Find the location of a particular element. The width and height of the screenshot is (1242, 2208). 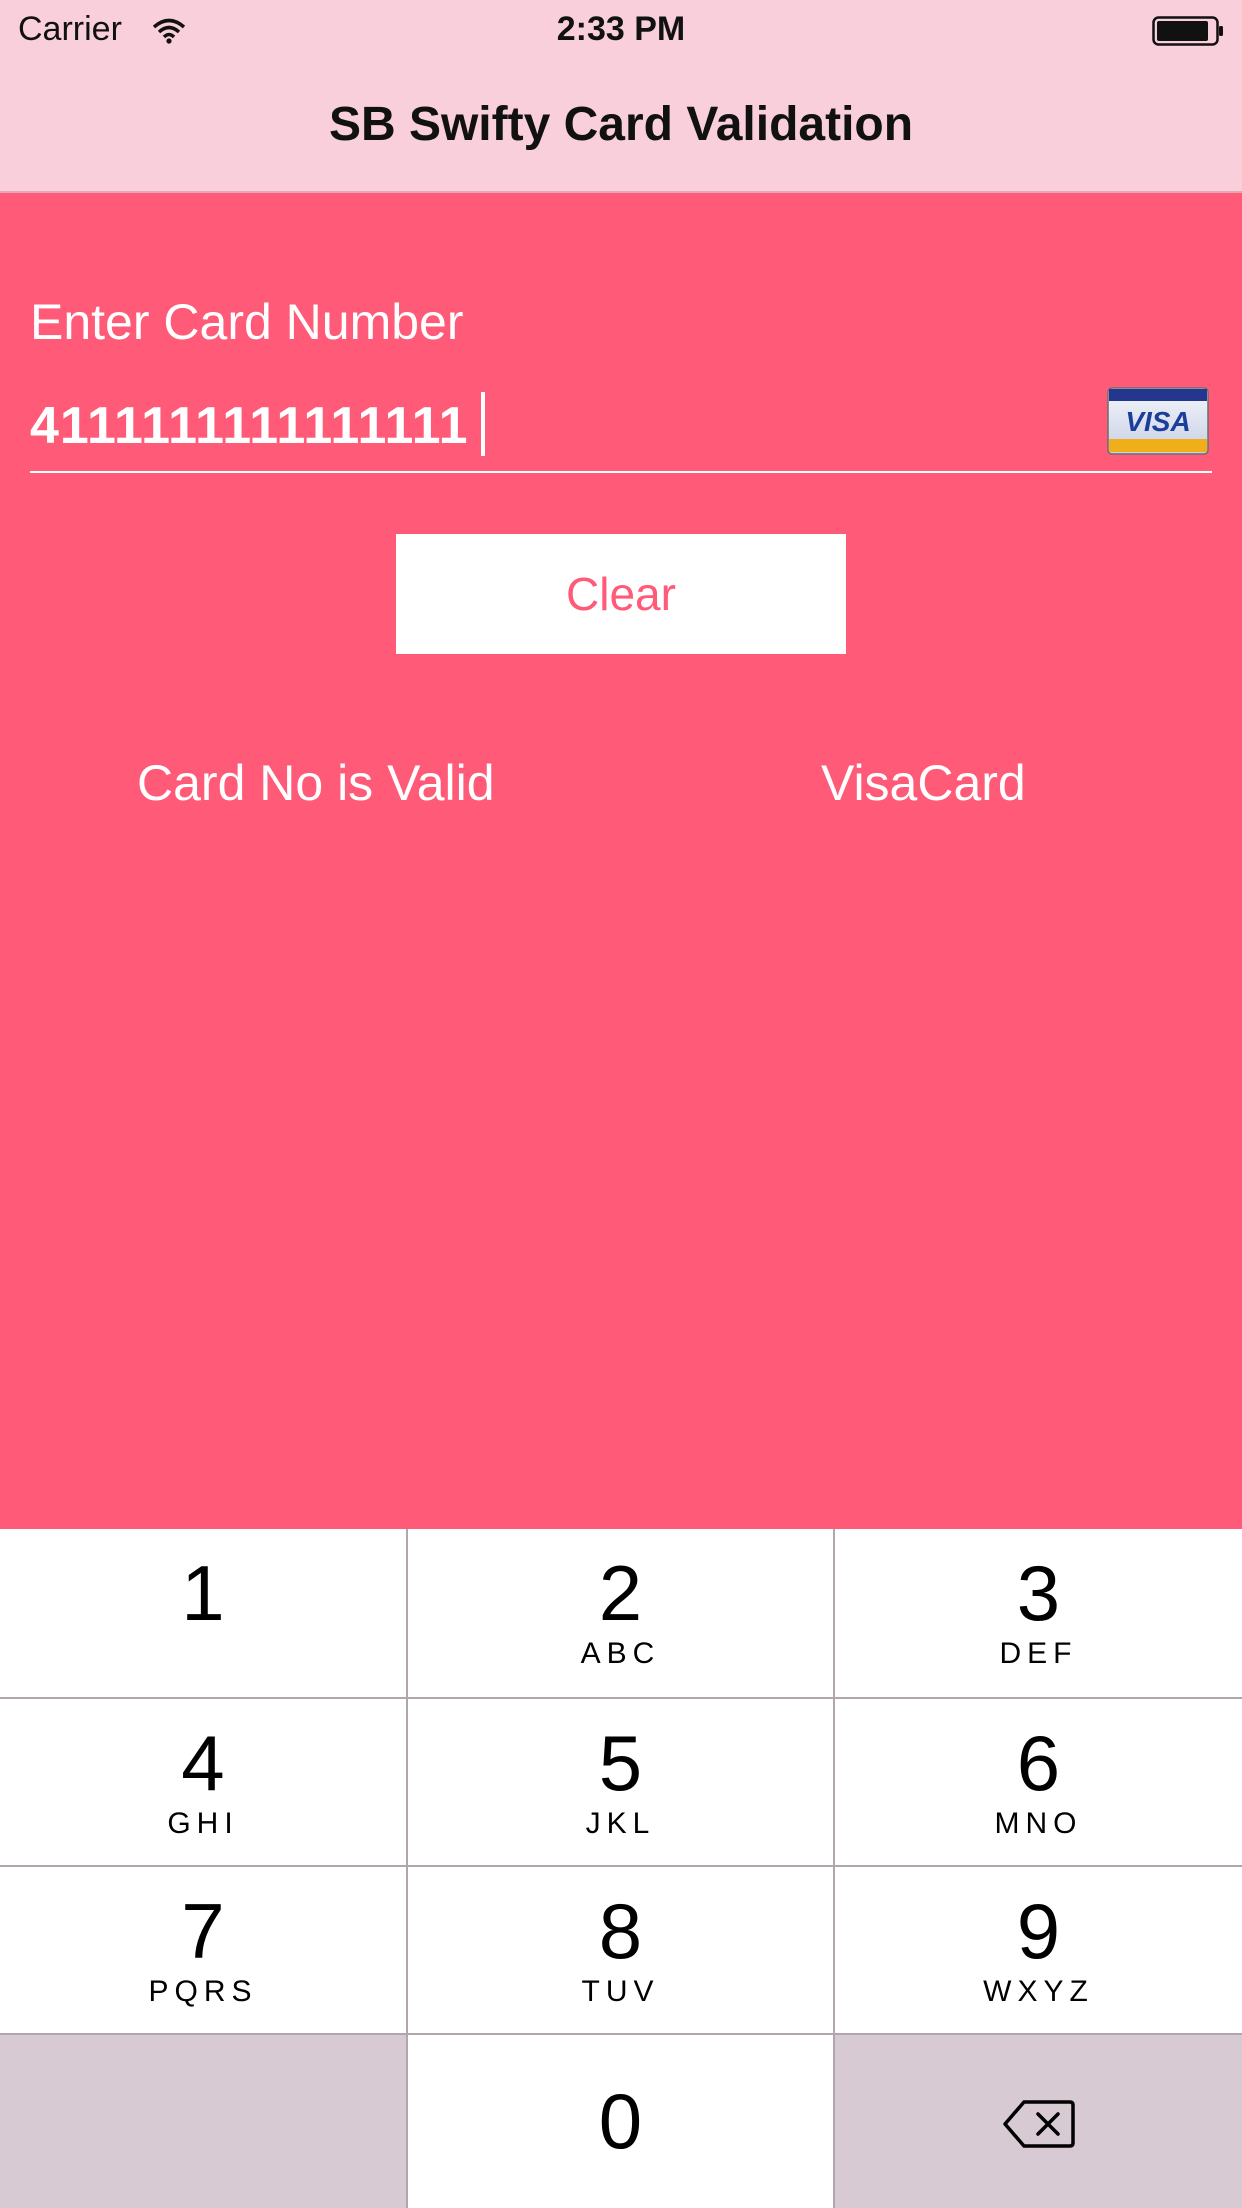

key-letters: DEF is located at coordinates (1038, 1653).